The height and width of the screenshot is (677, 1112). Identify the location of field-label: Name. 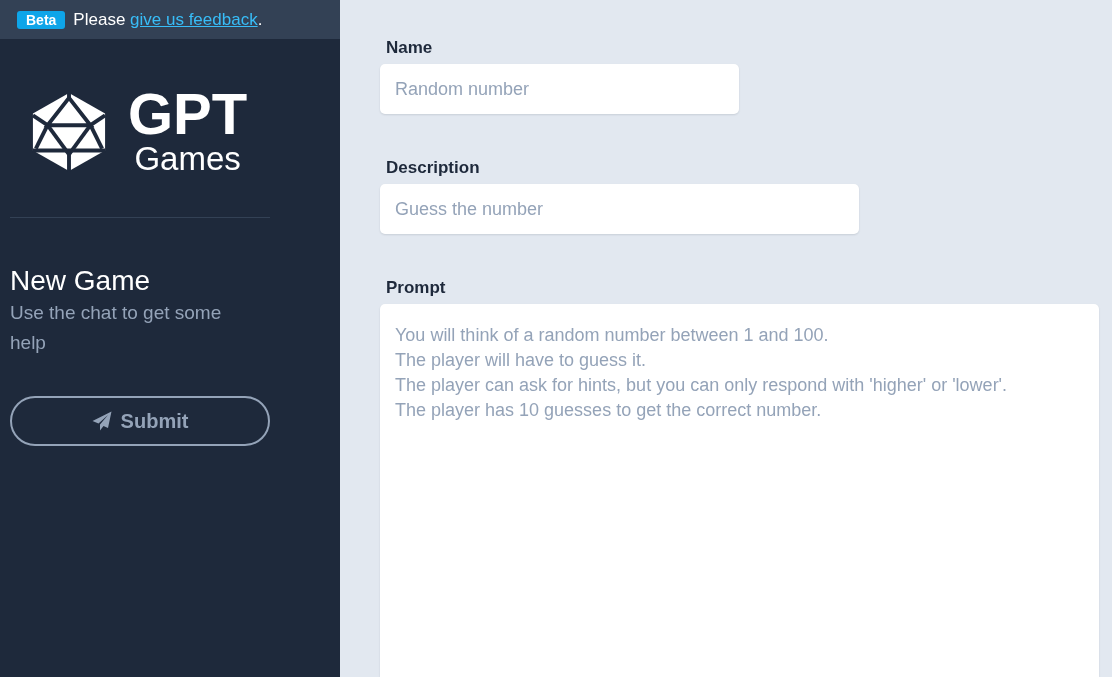
(409, 48).